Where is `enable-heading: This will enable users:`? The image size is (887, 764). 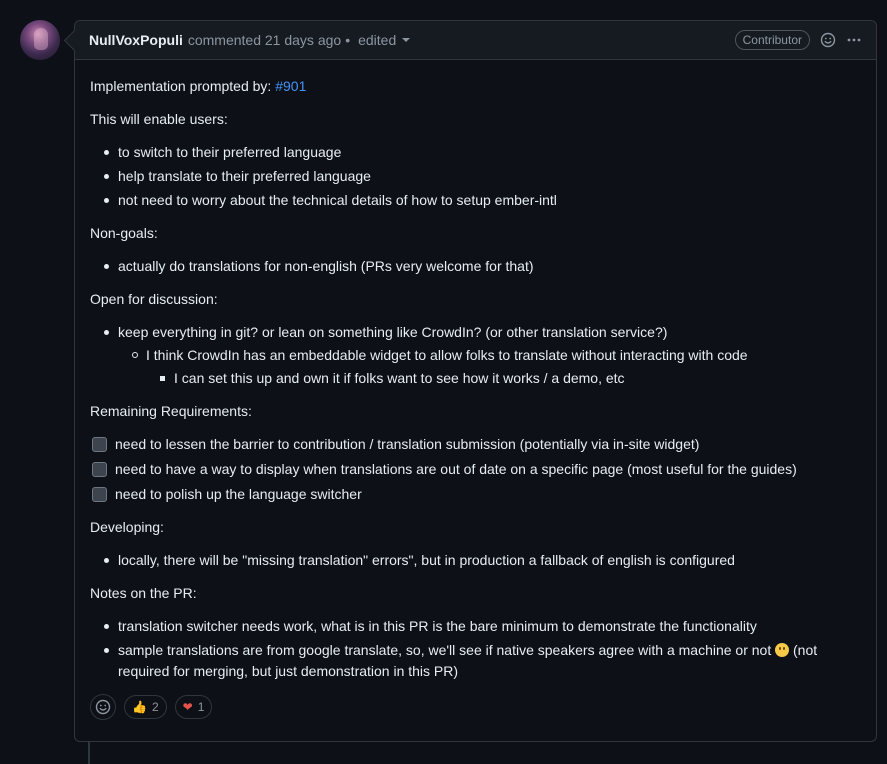 enable-heading: This will enable users: is located at coordinates (159, 119).